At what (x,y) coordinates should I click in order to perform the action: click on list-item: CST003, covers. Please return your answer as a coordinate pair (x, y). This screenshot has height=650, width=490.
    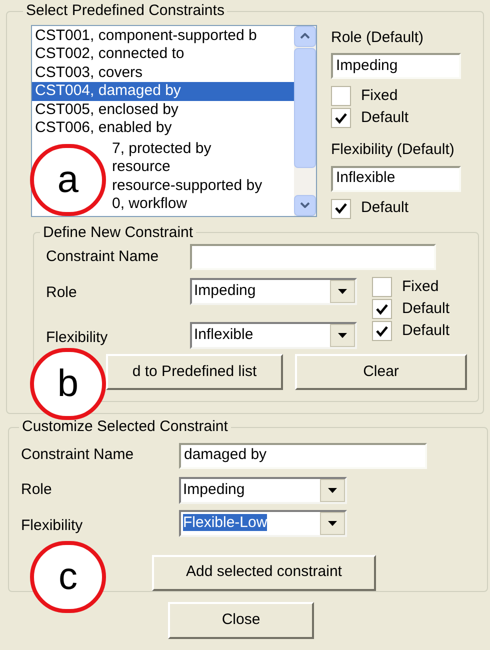
    Looking at the image, I should click on (163, 73).